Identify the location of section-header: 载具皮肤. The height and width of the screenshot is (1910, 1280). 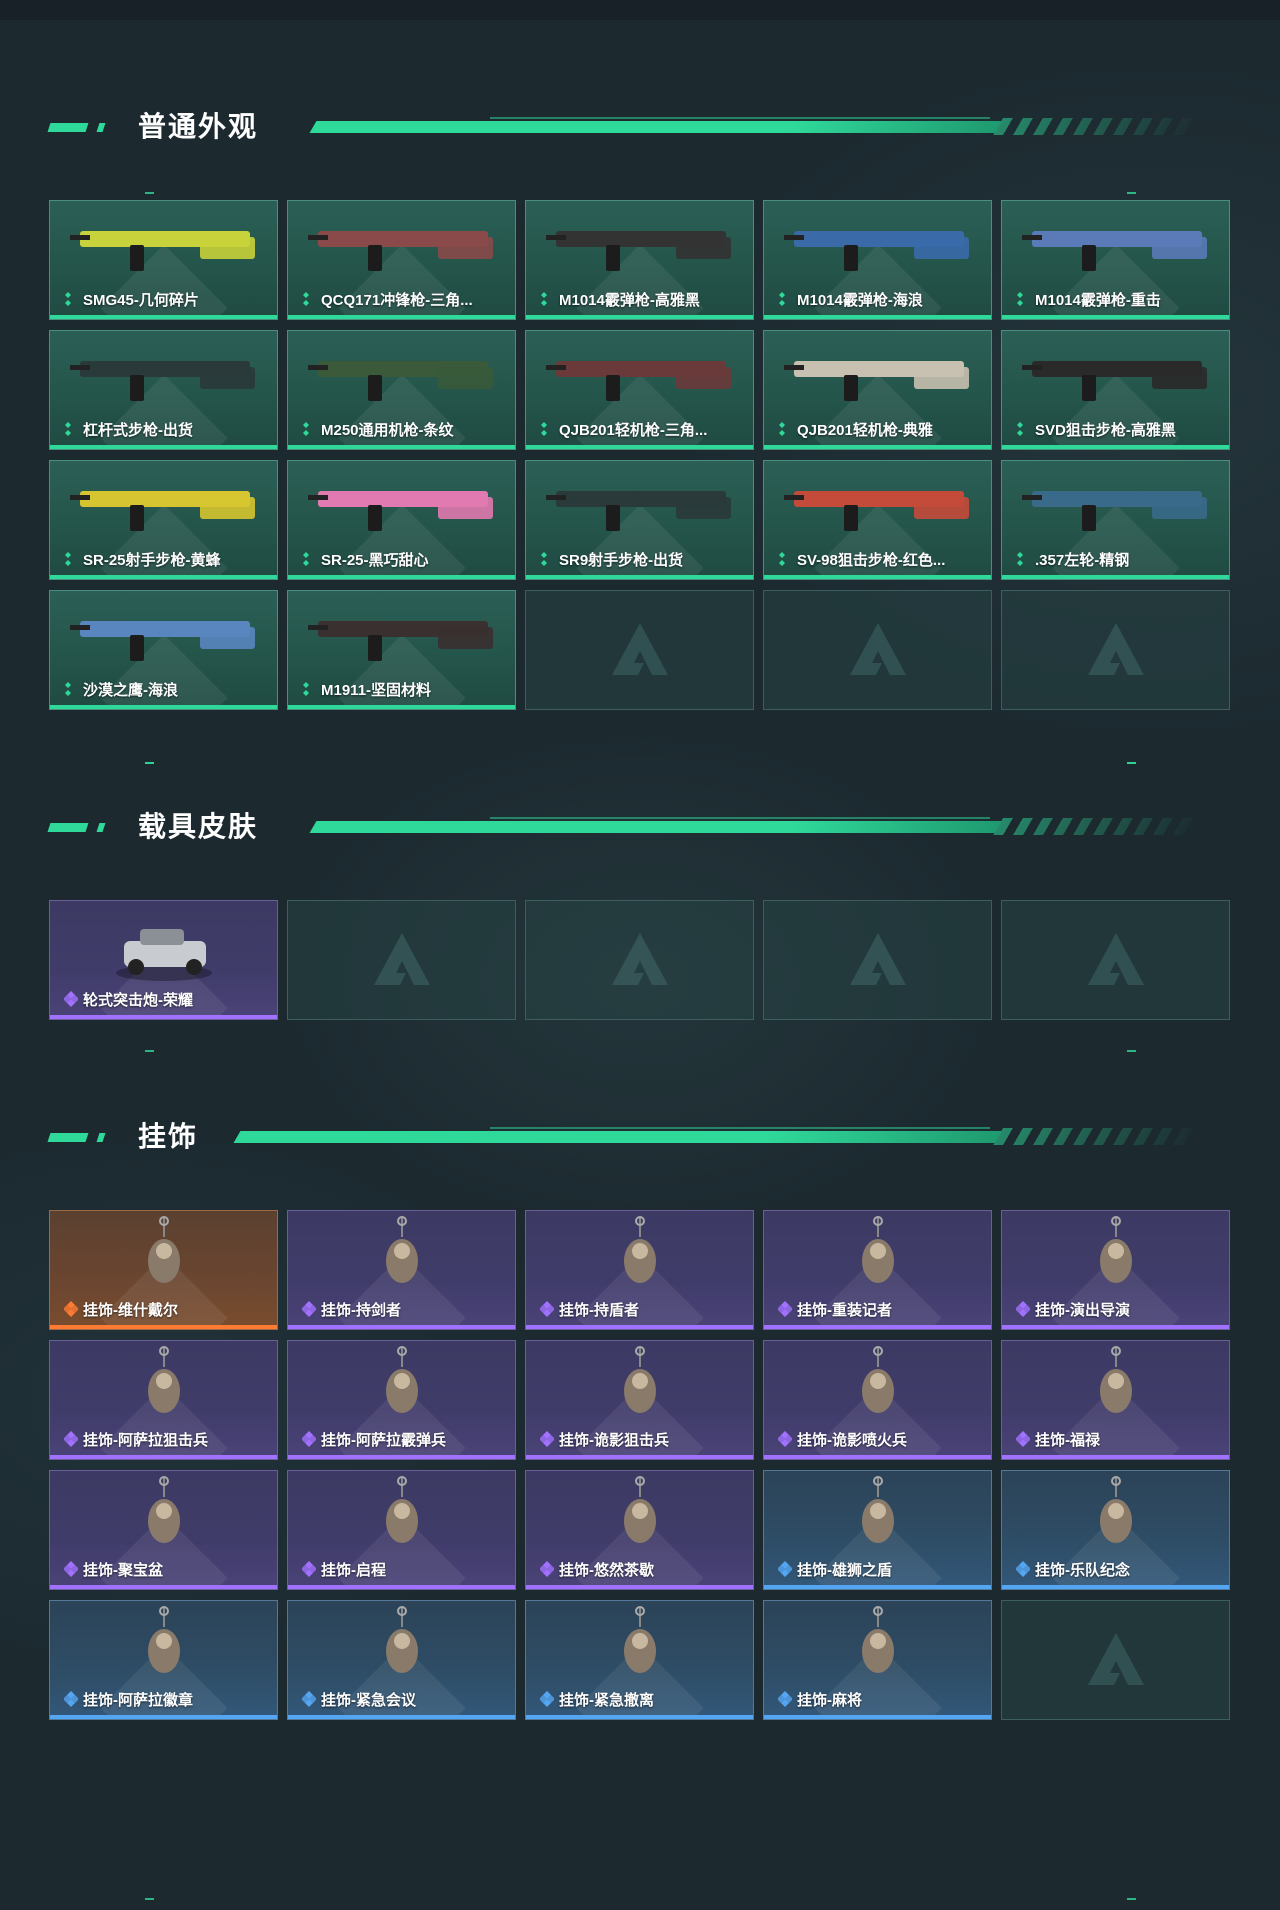
(640, 827).